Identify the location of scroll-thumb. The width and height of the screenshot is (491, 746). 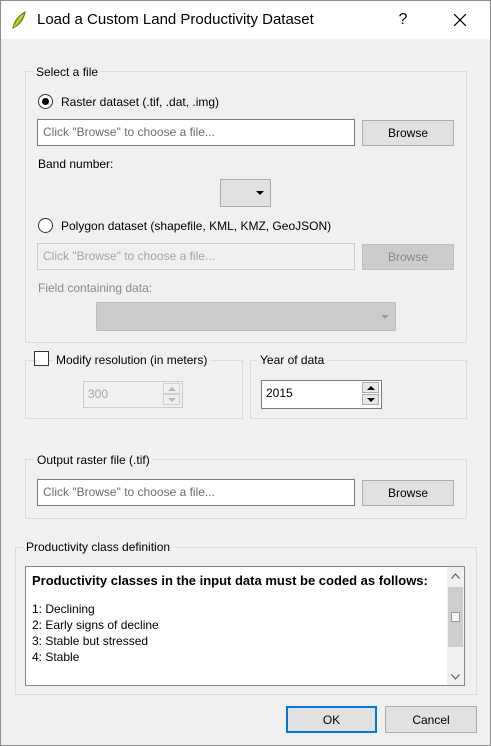
(455, 617).